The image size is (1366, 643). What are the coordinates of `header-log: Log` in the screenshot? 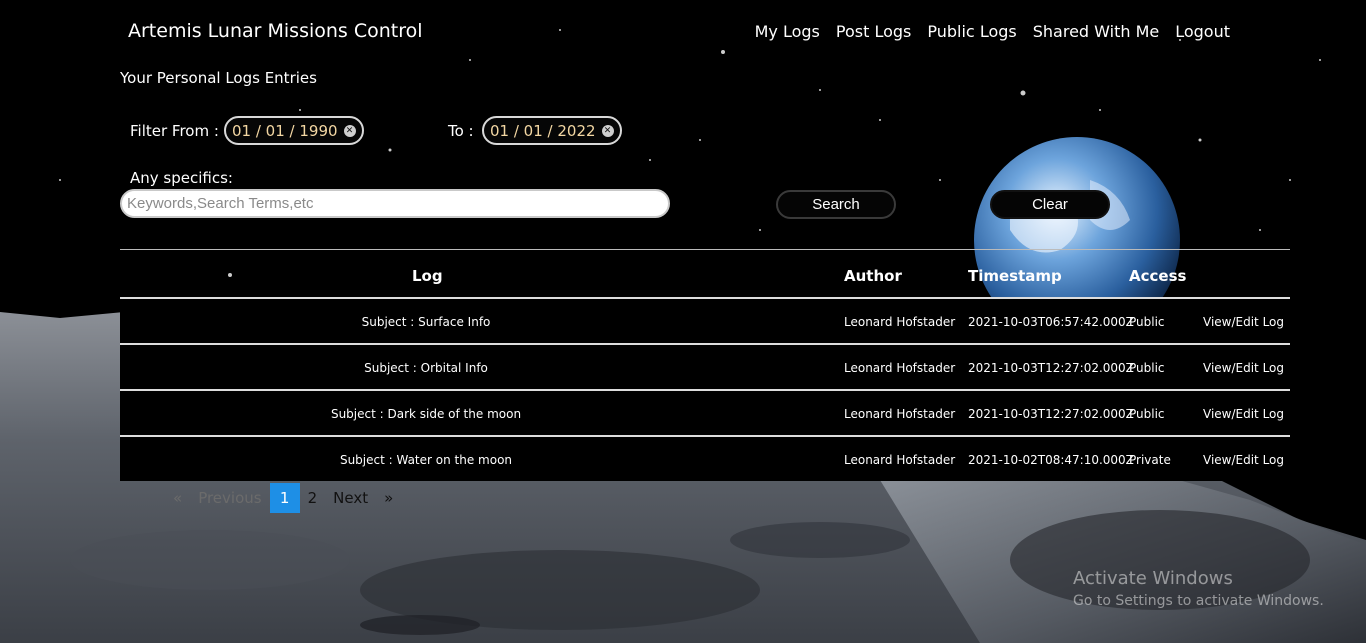 It's located at (427, 276).